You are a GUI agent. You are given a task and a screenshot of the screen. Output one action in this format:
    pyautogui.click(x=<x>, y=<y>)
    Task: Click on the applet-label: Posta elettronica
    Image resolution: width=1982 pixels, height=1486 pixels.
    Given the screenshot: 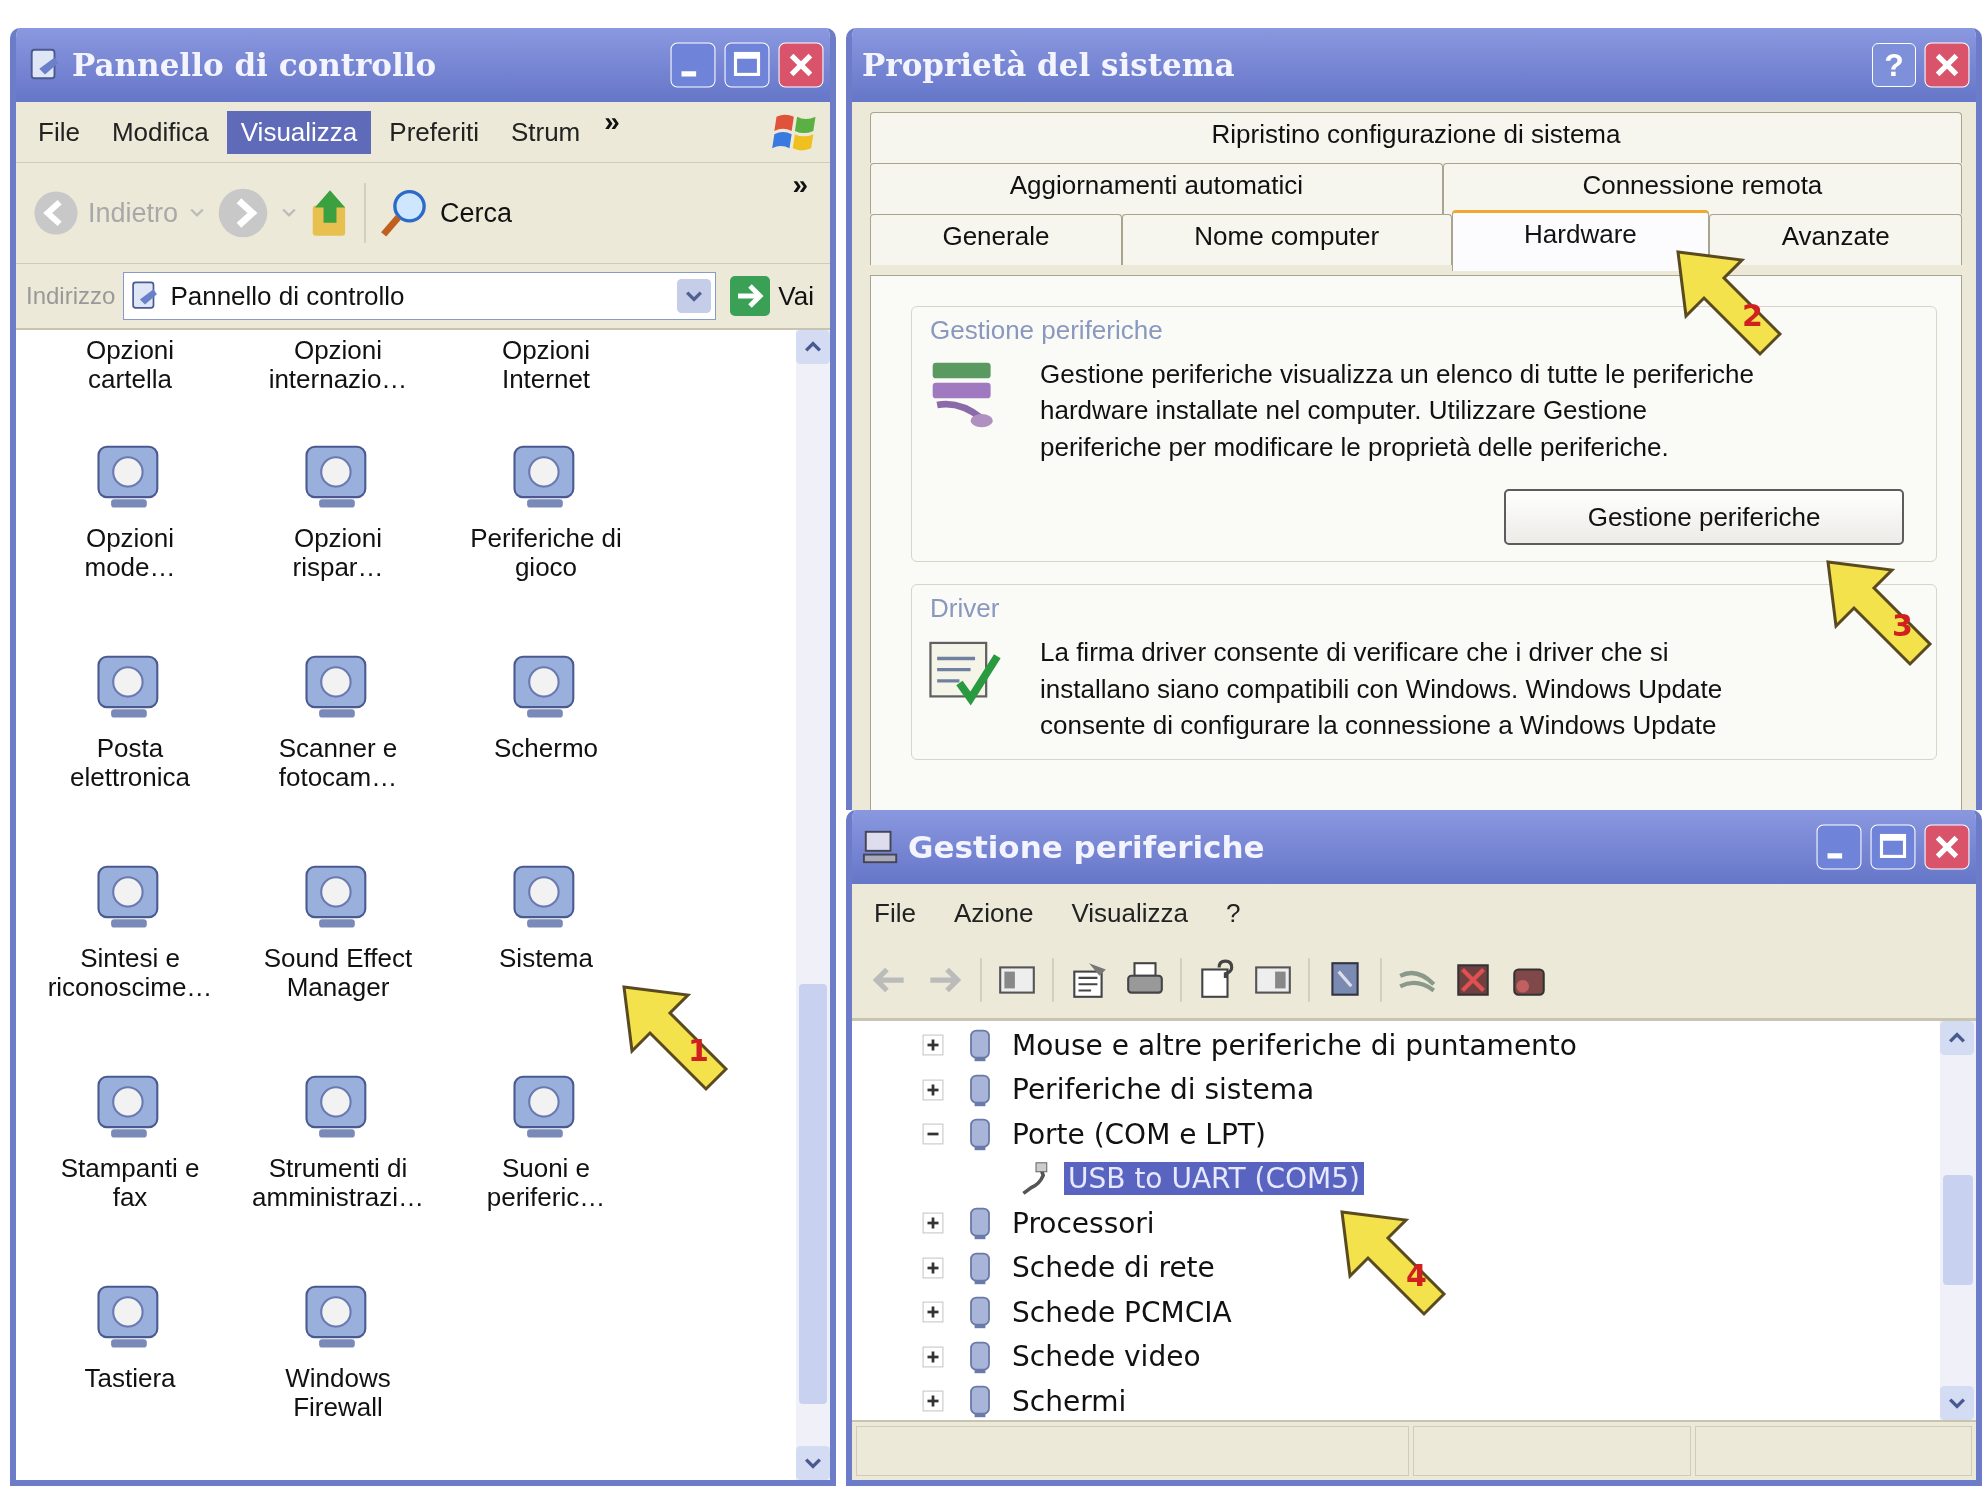 What is the action you would take?
    pyautogui.click(x=130, y=763)
    